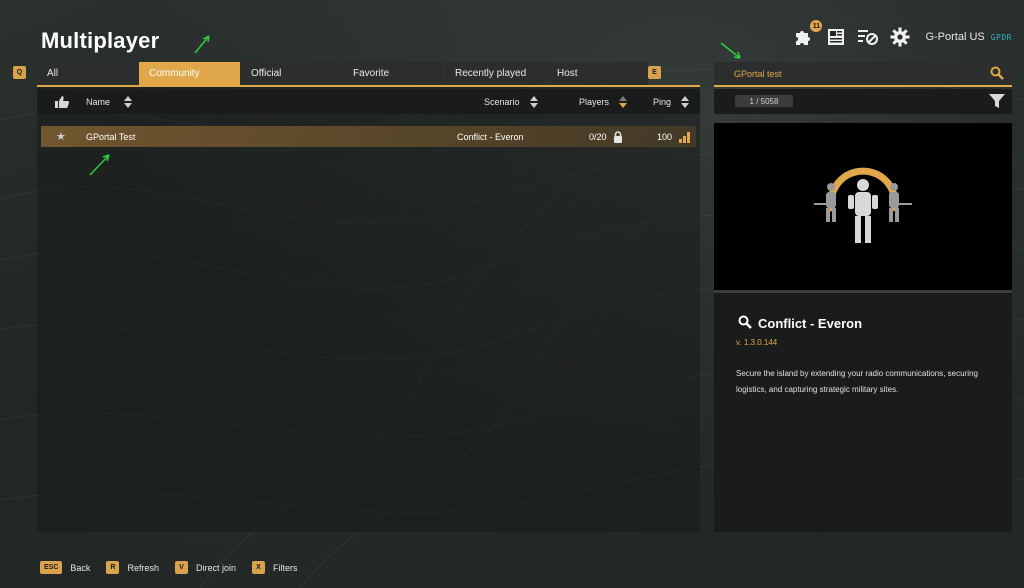 Image resolution: width=1024 pixels, height=588 pixels. I want to click on notification-badge: 11, so click(816, 26).